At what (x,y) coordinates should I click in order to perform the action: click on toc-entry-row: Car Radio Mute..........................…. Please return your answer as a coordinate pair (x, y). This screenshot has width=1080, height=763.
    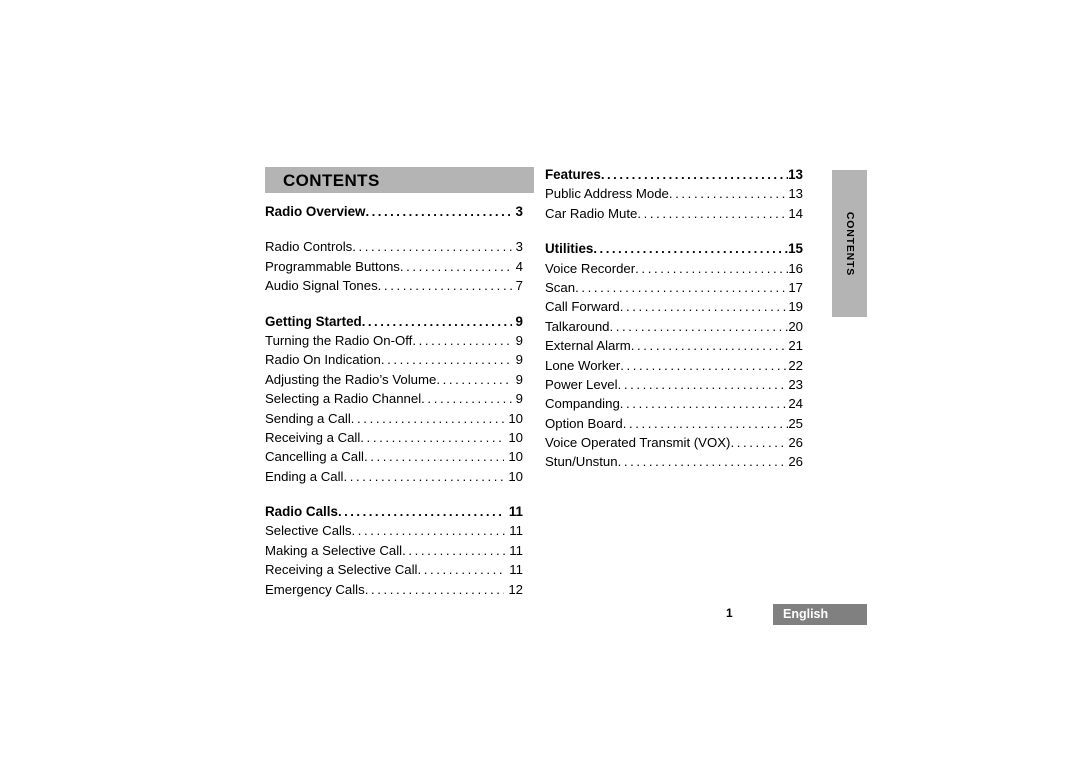
    Looking at the image, I should click on (674, 213).